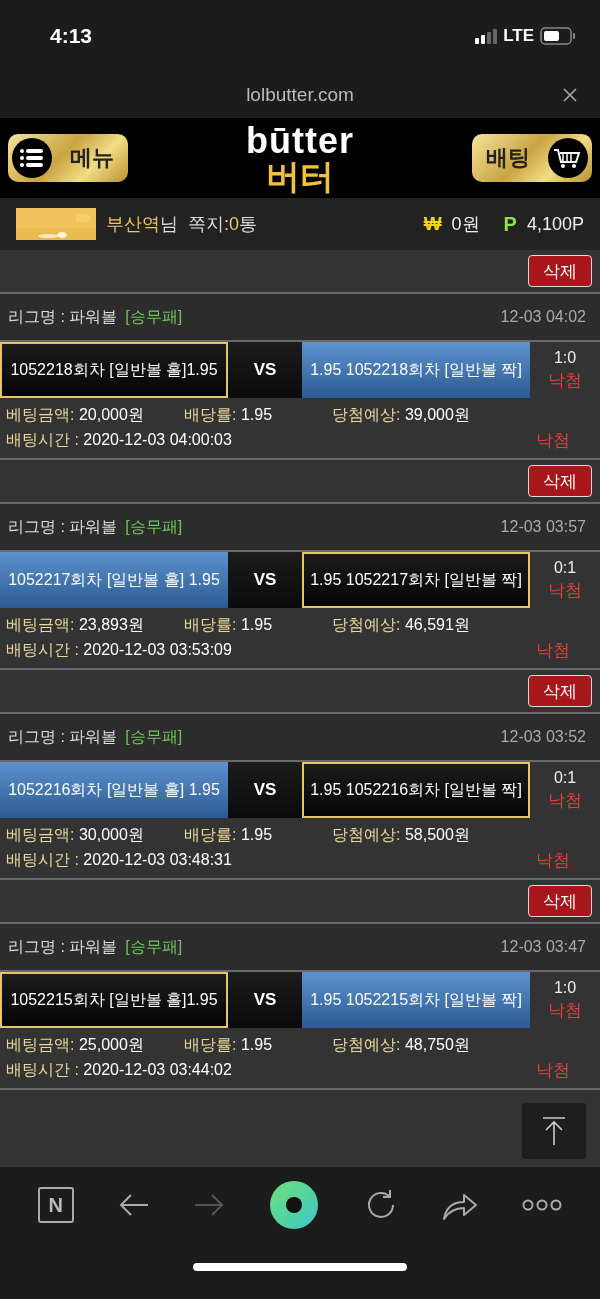 The width and height of the screenshot is (600, 1299). Describe the element at coordinates (223, 224) in the screenshot. I see `messages-link: 쪽지:0통` at that location.